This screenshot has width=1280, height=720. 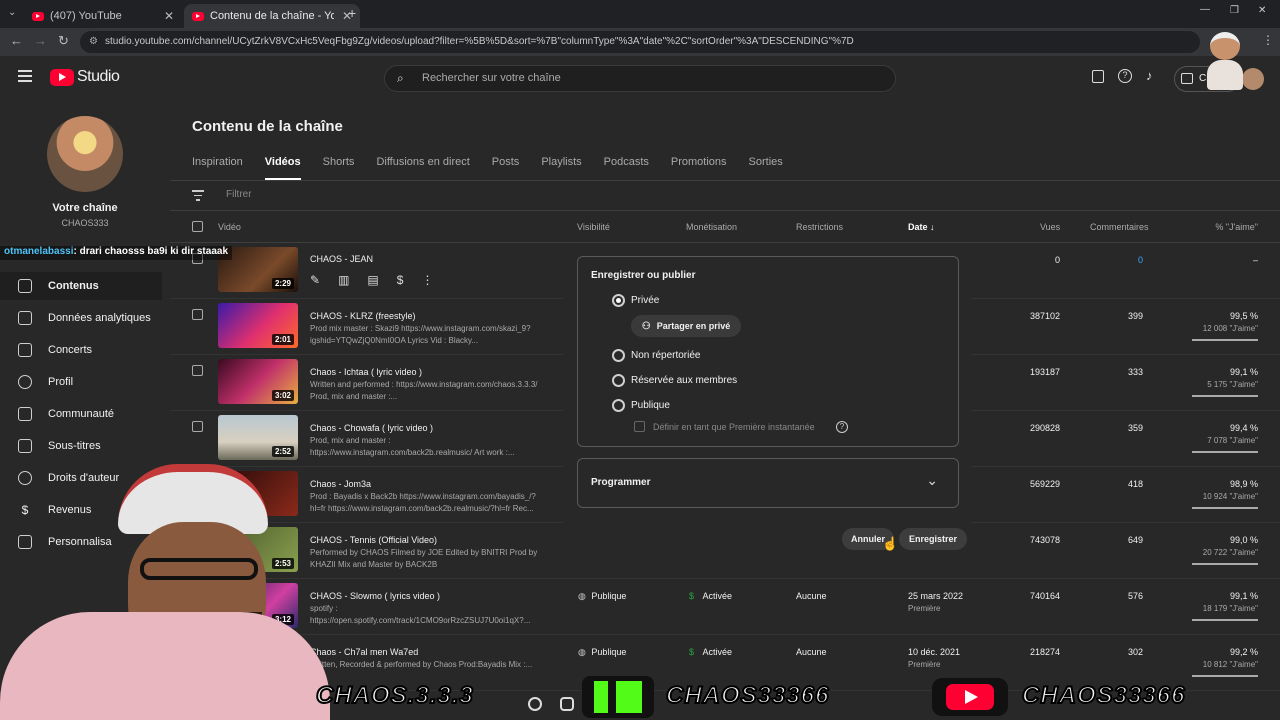 What do you see at coordinates (842, 427) in the screenshot?
I see `help-circle-icon: ?` at bounding box center [842, 427].